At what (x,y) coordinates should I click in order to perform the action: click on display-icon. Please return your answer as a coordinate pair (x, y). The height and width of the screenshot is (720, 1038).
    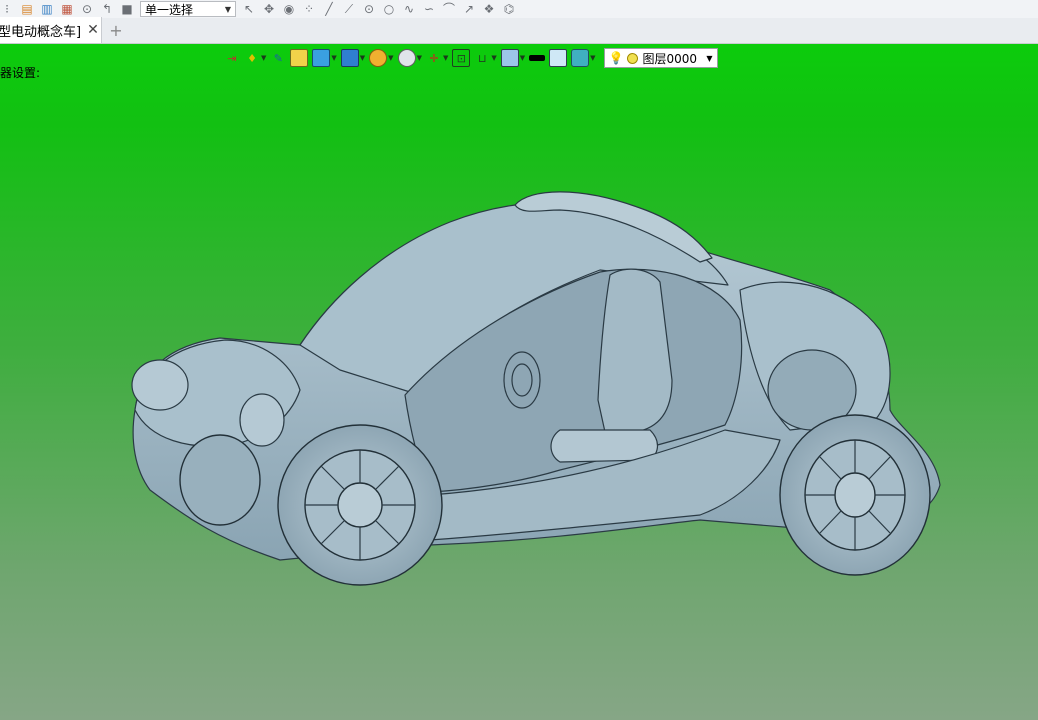
    Looking at the image, I should click on (509, 58).